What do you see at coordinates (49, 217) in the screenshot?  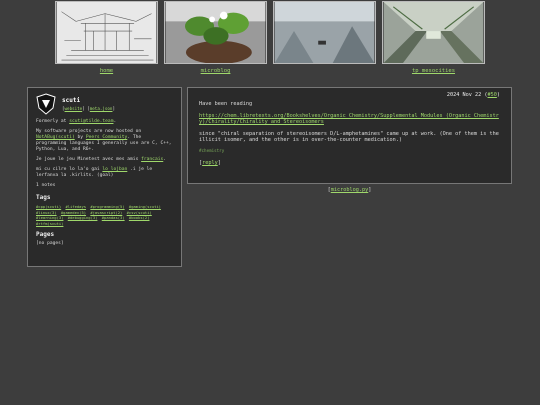 I see `tag-link: #learning(3)` at bounding box center [49, 217].